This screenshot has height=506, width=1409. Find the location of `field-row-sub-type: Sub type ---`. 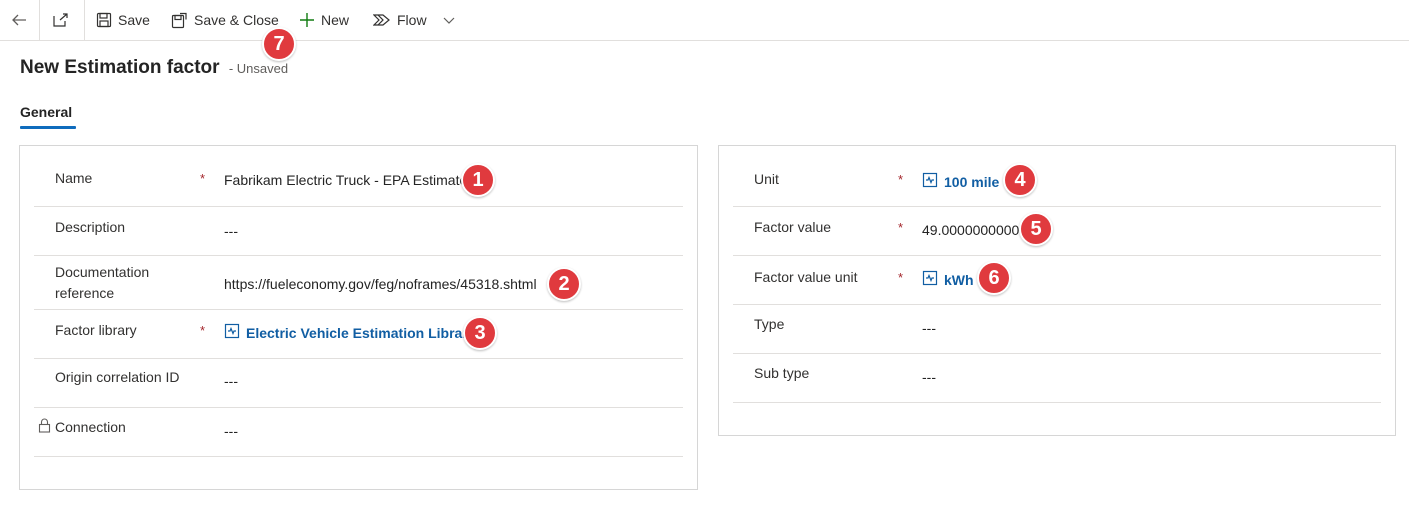

field-row-sub-type: Sub type --- is located at coordinates (1057, 378).